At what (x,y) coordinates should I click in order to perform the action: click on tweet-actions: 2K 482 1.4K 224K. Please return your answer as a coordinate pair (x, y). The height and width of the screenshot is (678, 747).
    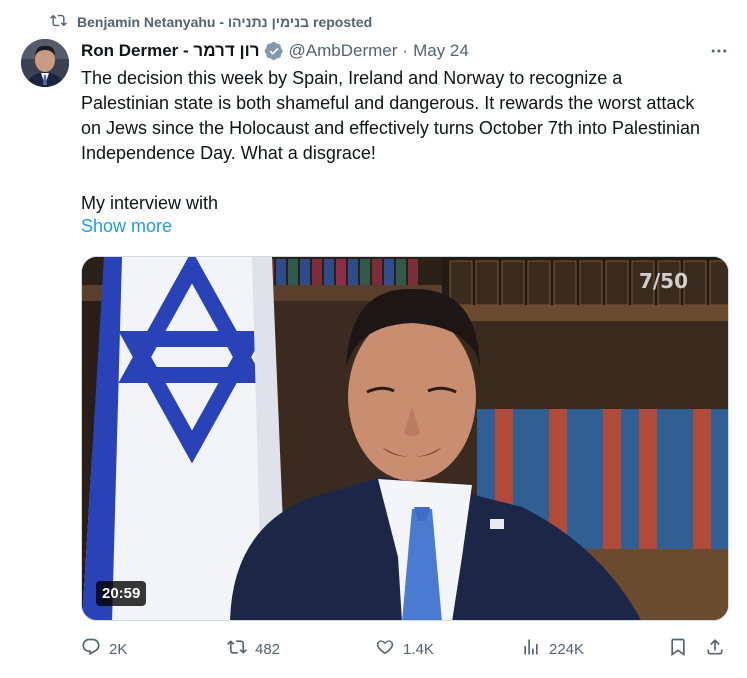
    Looking at the image, I should click on (406, 650).